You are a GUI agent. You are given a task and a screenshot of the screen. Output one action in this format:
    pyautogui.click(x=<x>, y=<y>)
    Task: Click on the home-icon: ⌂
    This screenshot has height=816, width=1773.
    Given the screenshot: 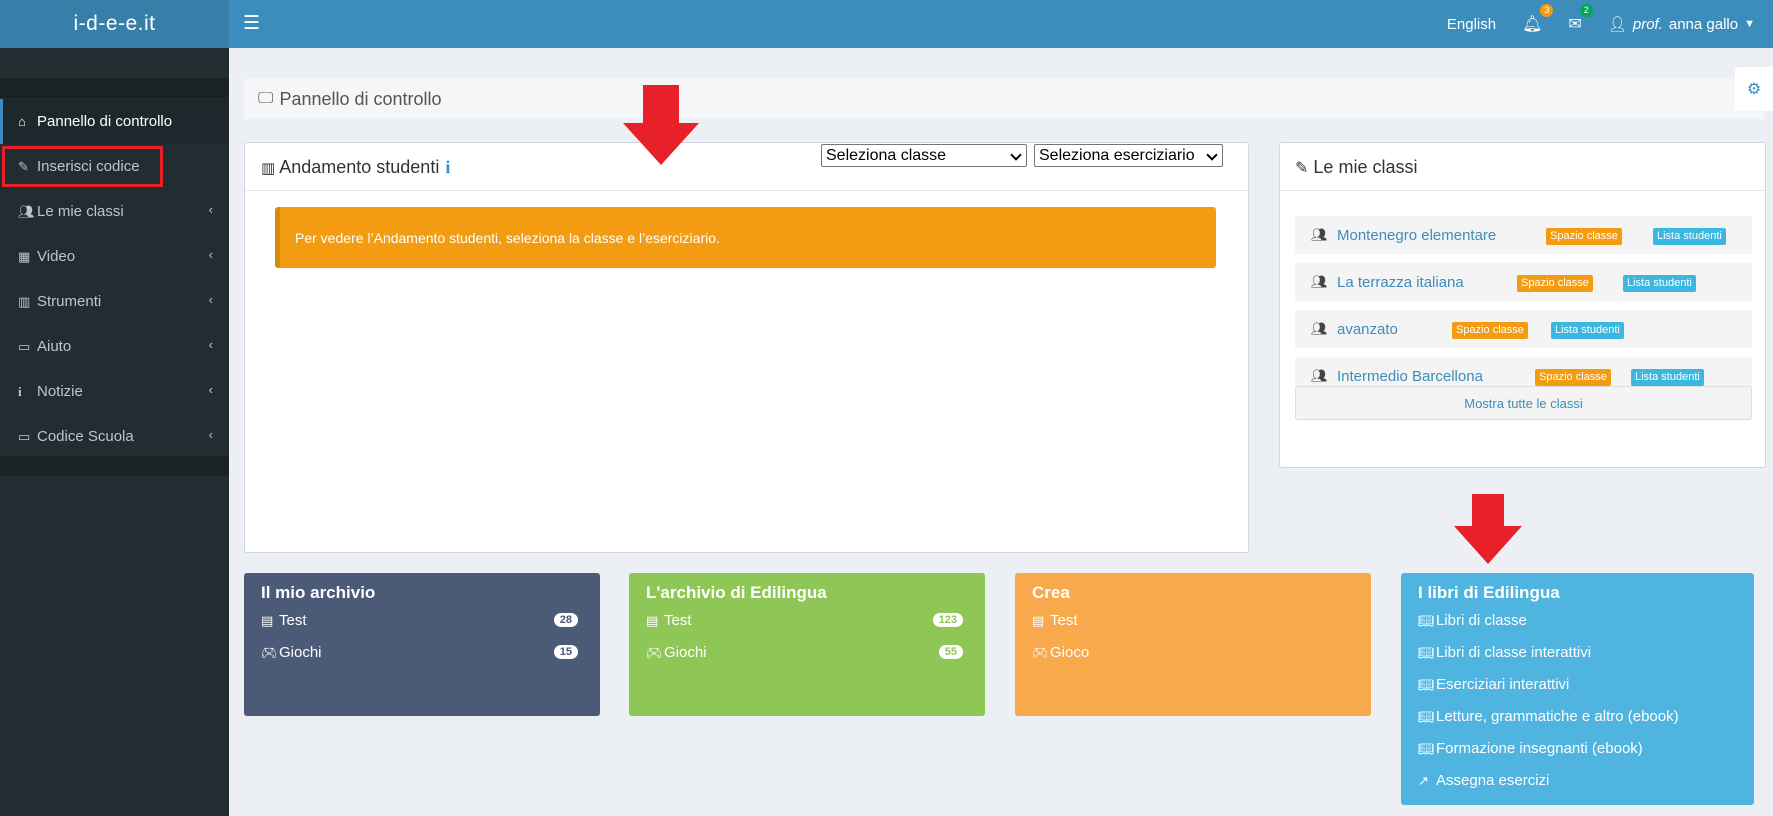 What is the action you would take?
    pyautogui.click(x=22, y=121)
    